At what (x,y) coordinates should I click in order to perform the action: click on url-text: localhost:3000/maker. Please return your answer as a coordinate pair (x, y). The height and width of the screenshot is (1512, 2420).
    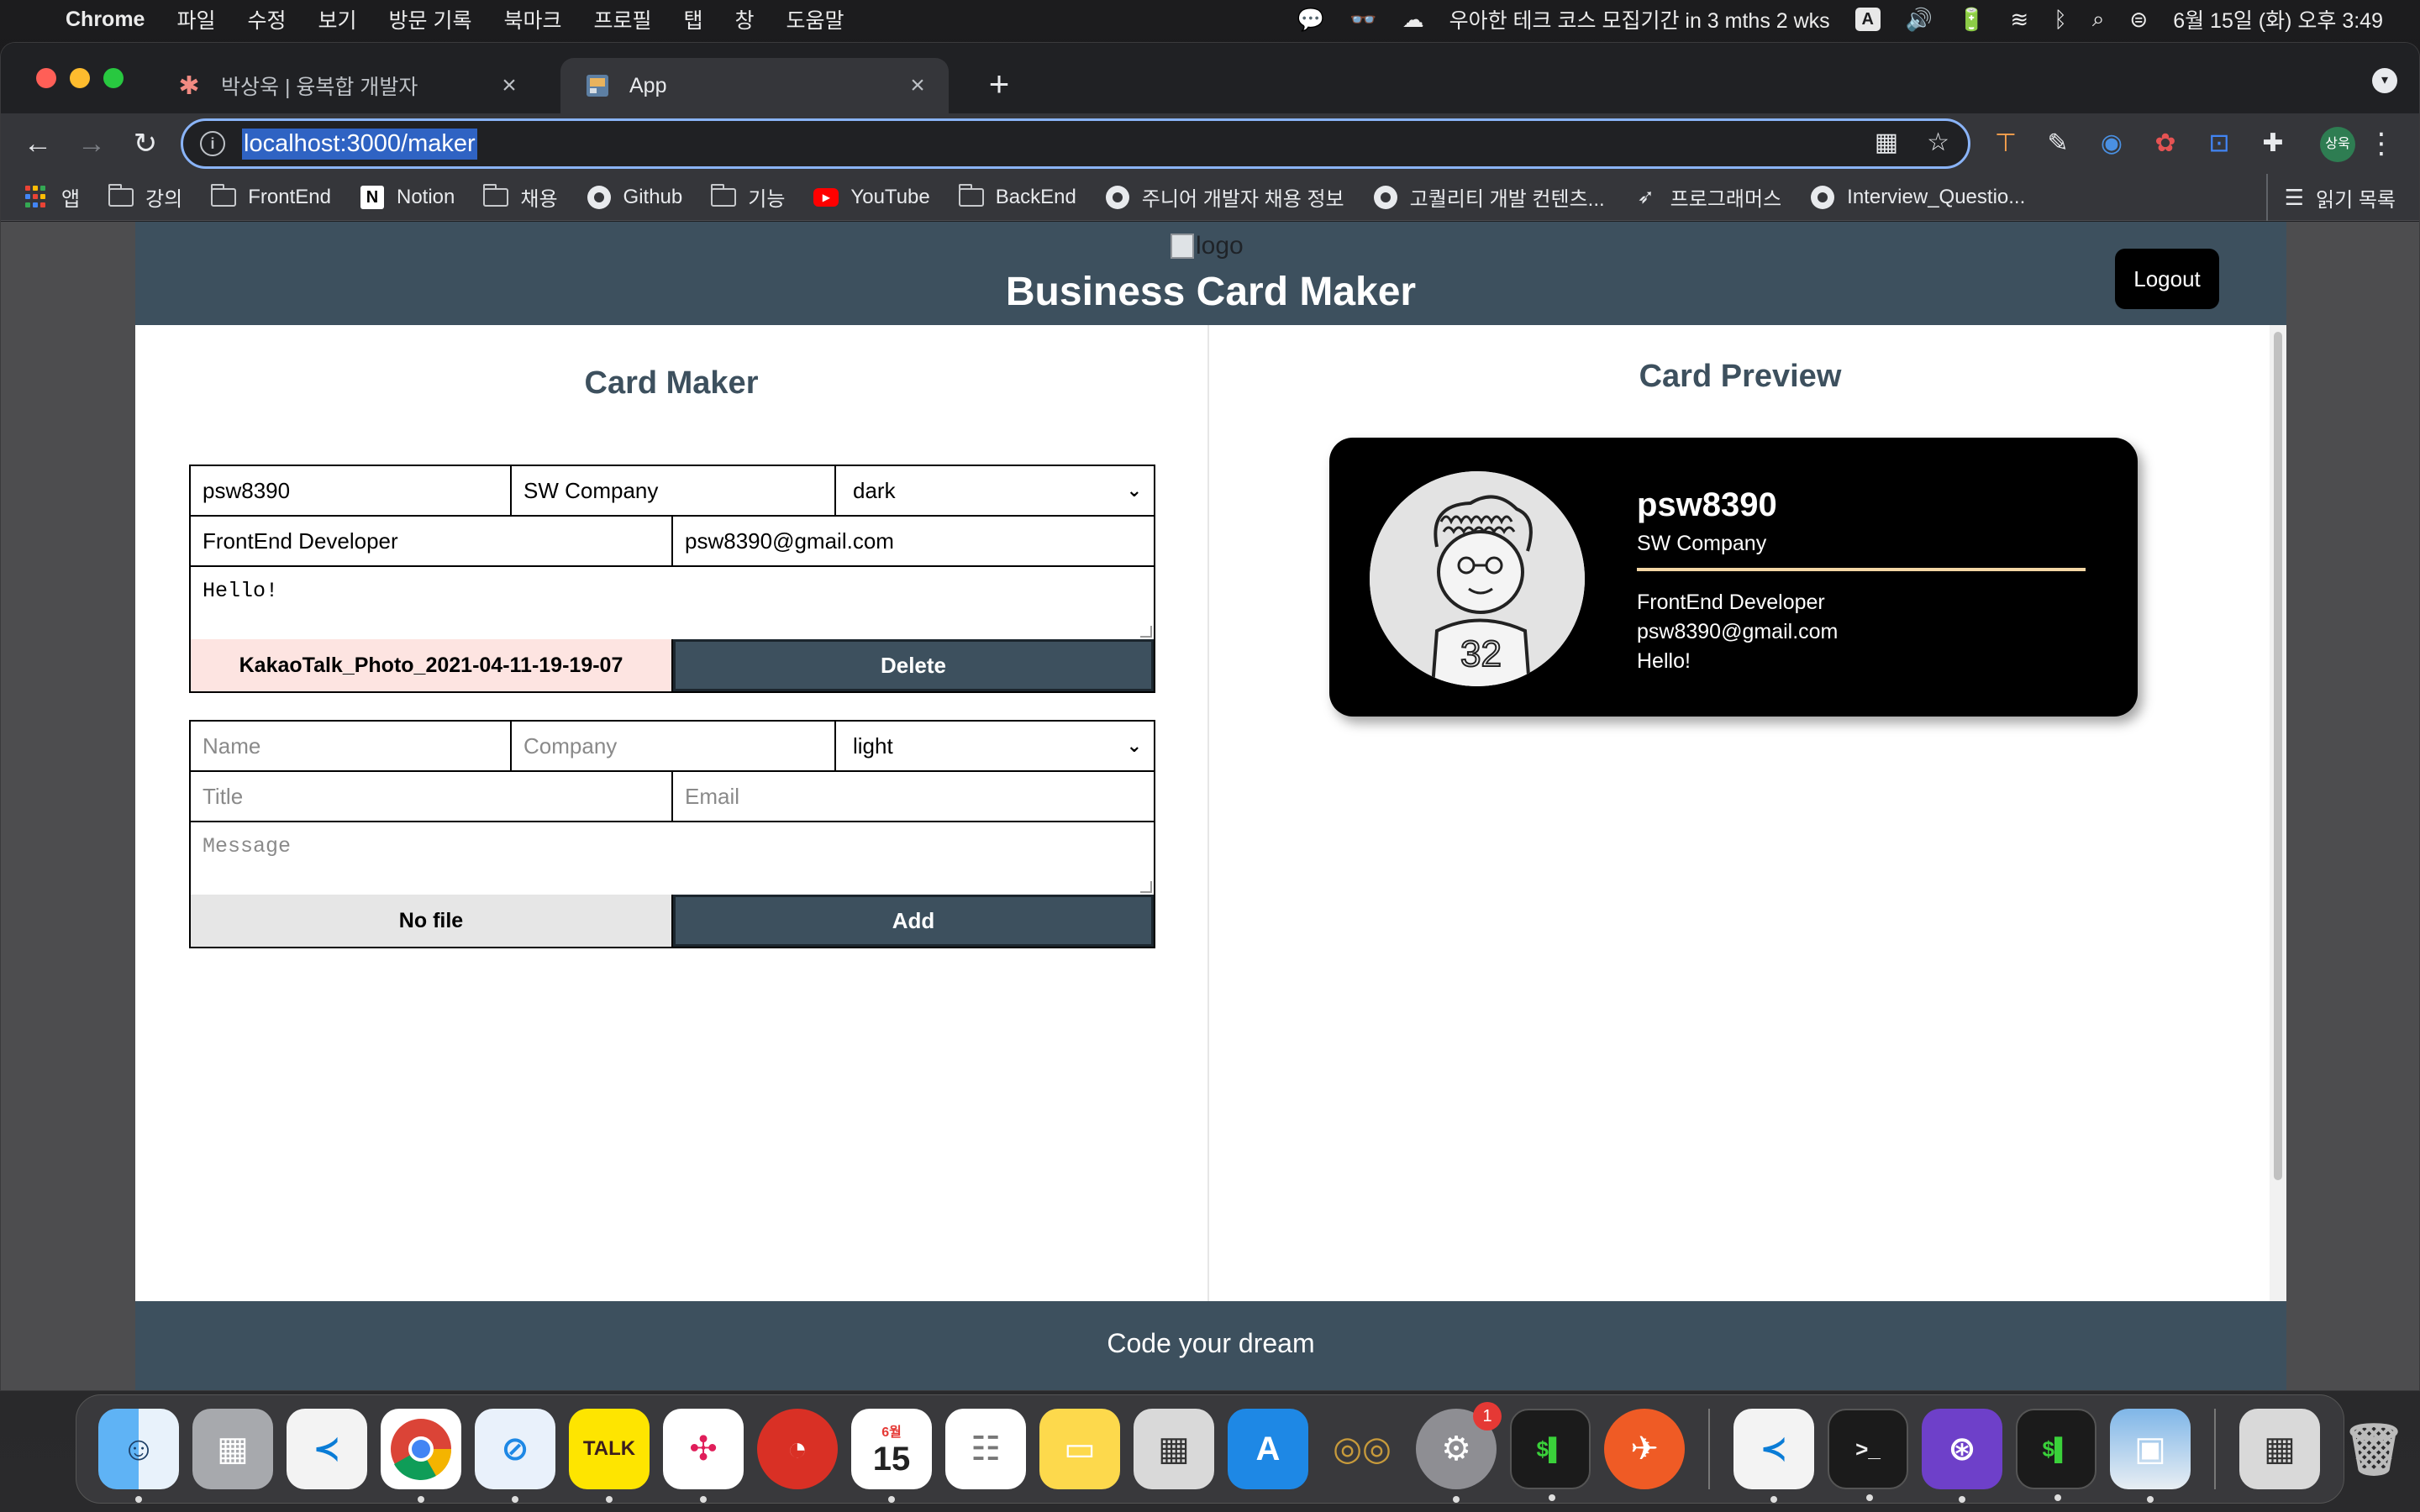
    Looking at the image, I should click on (359, 144).